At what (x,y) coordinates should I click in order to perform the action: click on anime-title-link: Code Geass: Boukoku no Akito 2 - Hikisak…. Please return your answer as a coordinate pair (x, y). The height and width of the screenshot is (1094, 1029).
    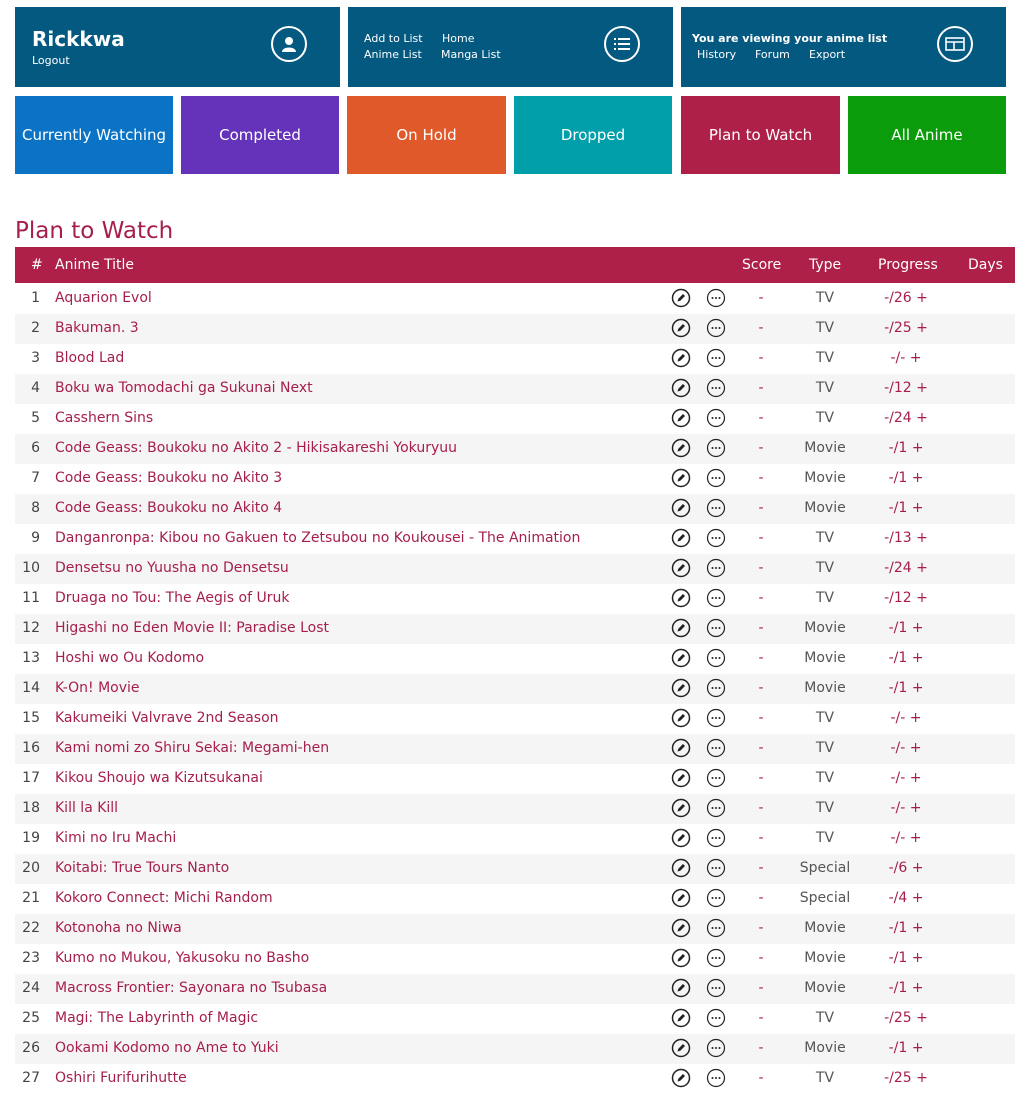
    Looking at the image, I should click on (256, 448).